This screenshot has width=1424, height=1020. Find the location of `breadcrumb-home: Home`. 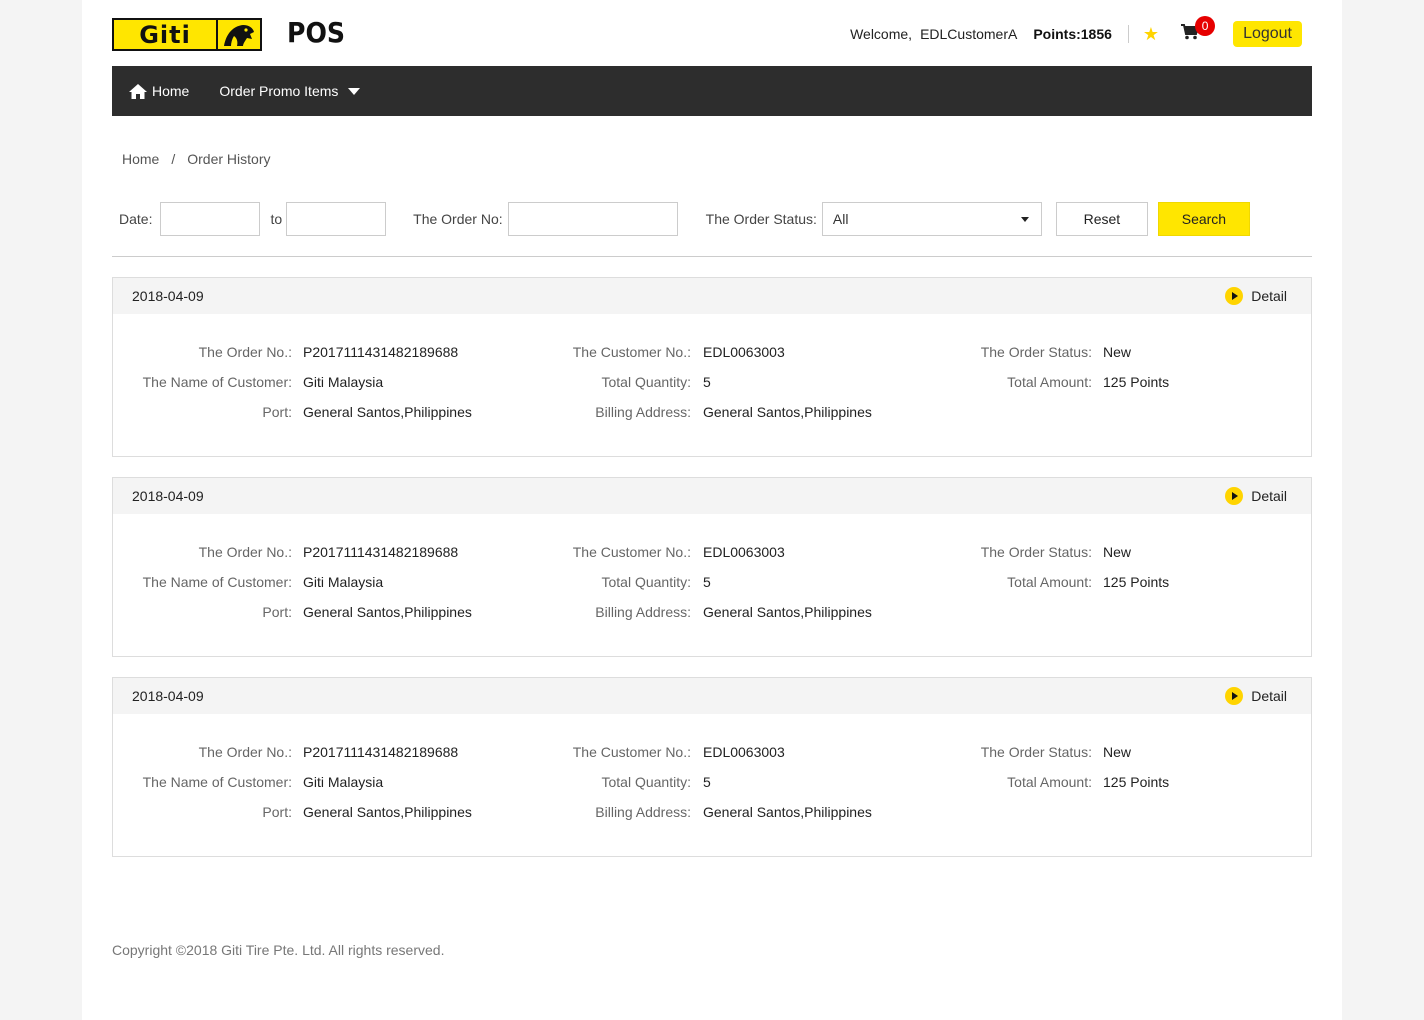

breadcrumb-home: Home is located at coordinates (140, 159).